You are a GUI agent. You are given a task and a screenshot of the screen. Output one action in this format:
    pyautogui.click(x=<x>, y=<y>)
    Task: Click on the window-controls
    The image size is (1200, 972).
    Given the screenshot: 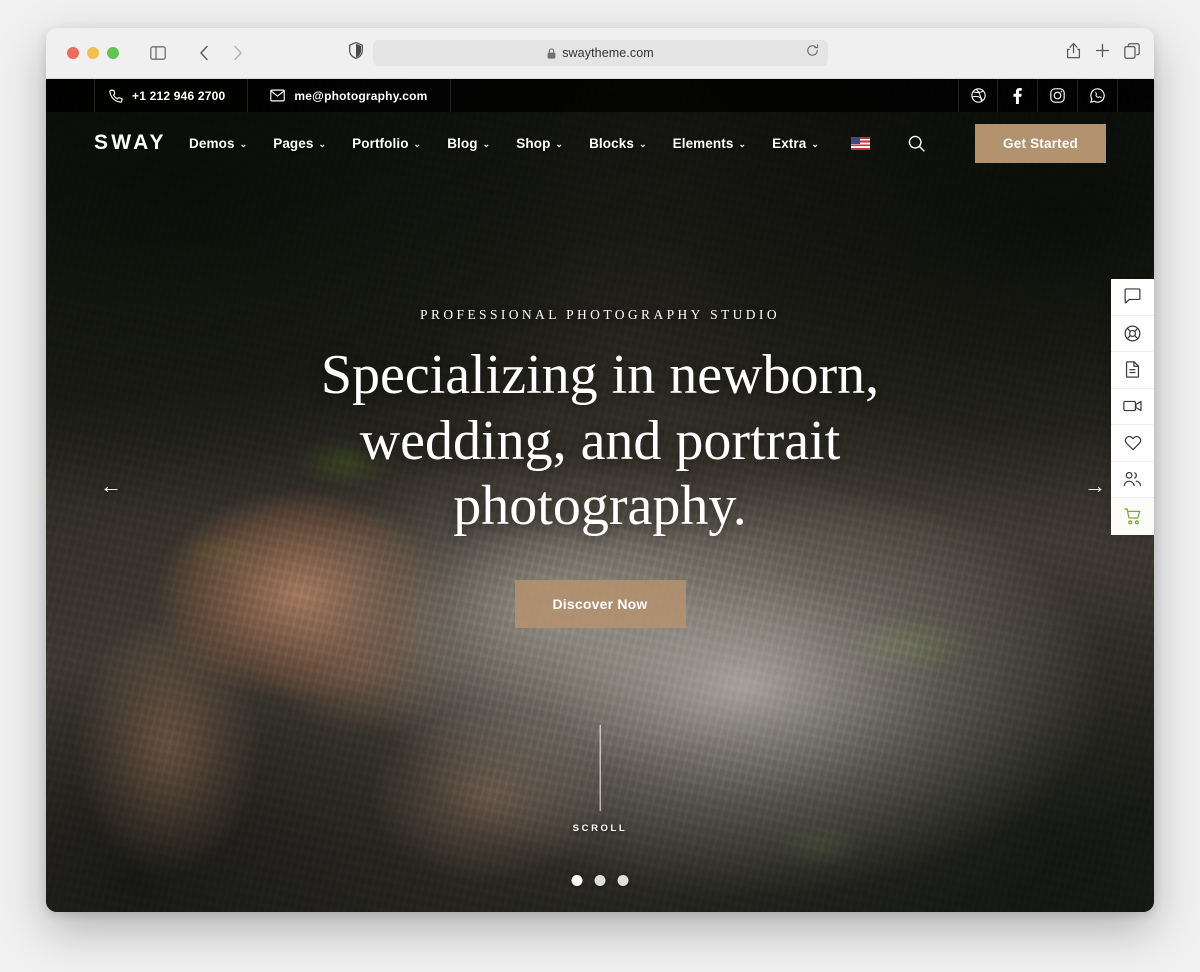 What is the action you would take?
    pyautogui.click(x=93, y=53)
    